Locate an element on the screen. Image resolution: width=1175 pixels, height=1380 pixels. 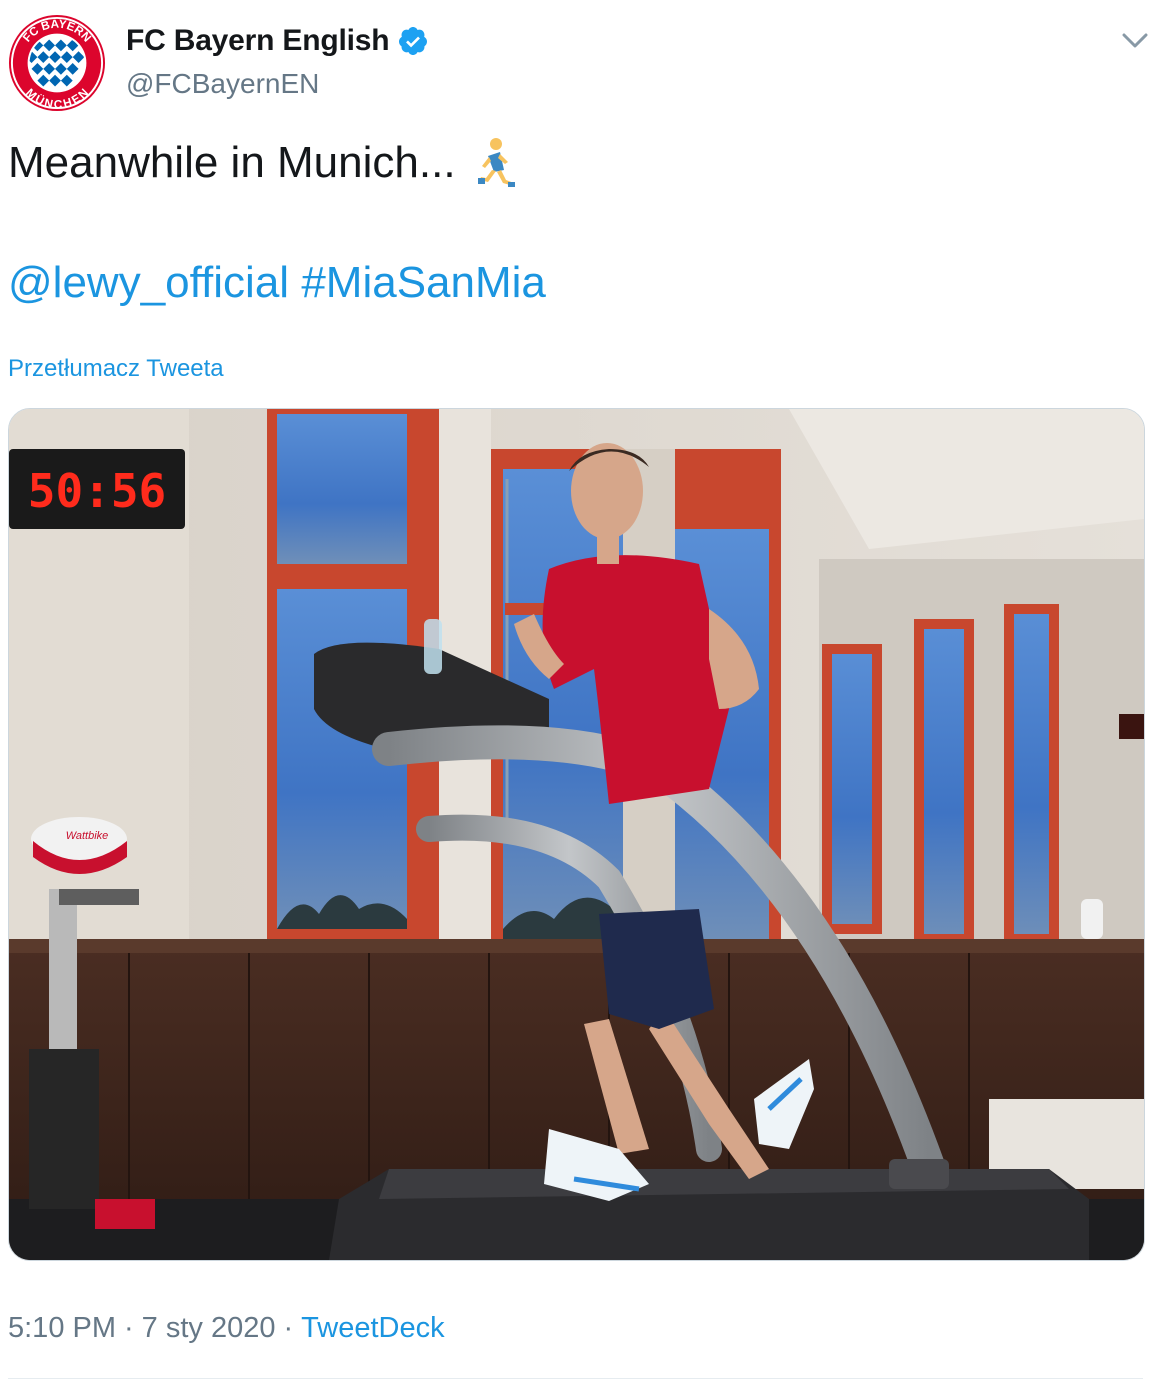
user-handle: @FCBayernEN is located at coordinates (222, 84).